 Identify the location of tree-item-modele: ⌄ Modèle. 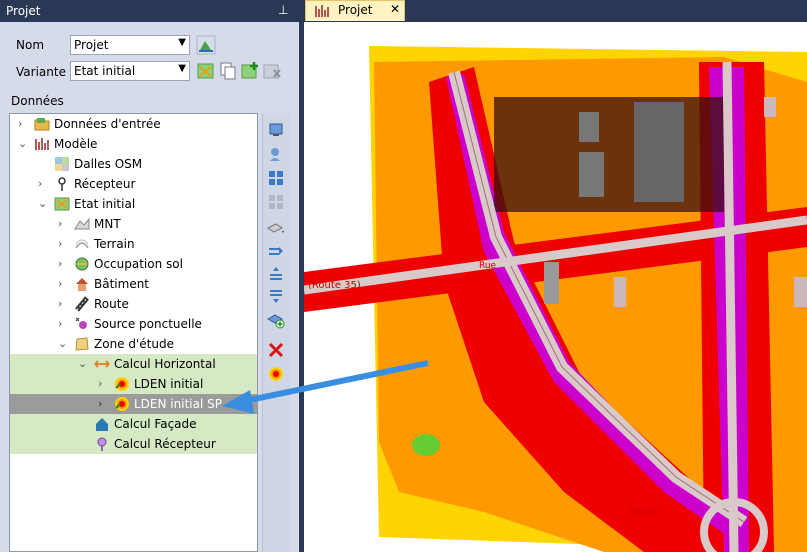
(133, 144).